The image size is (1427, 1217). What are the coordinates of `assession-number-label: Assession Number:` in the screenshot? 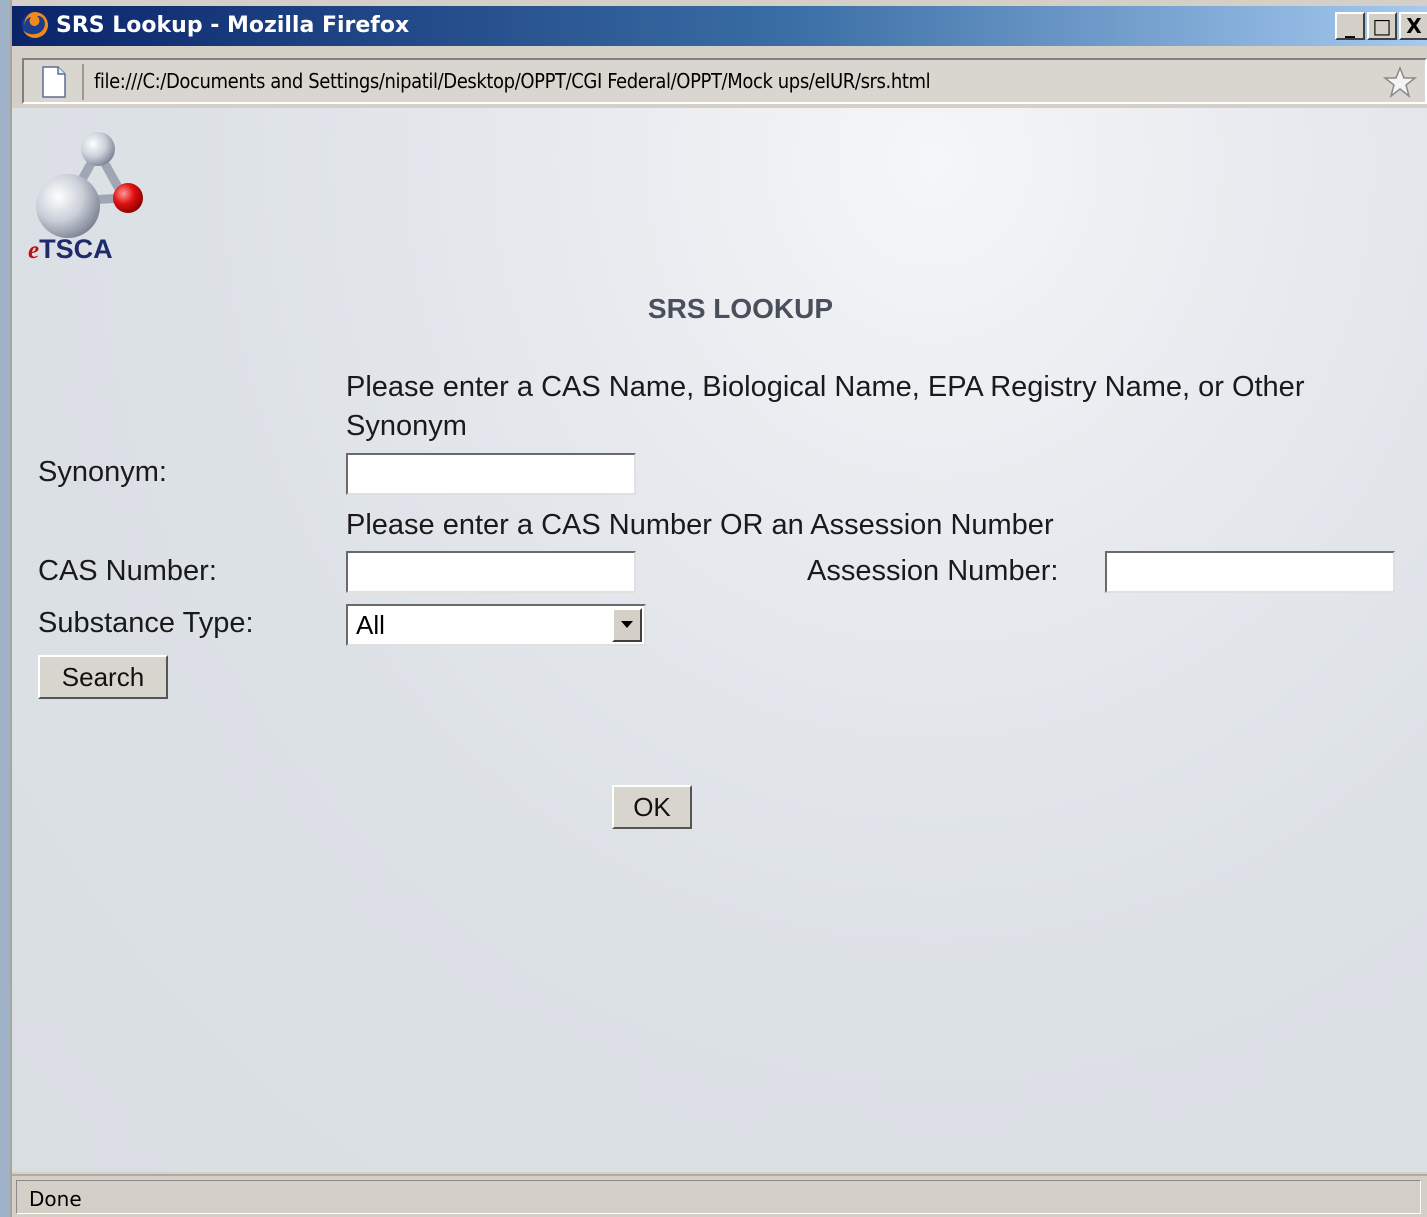 It's located at (933, 571).